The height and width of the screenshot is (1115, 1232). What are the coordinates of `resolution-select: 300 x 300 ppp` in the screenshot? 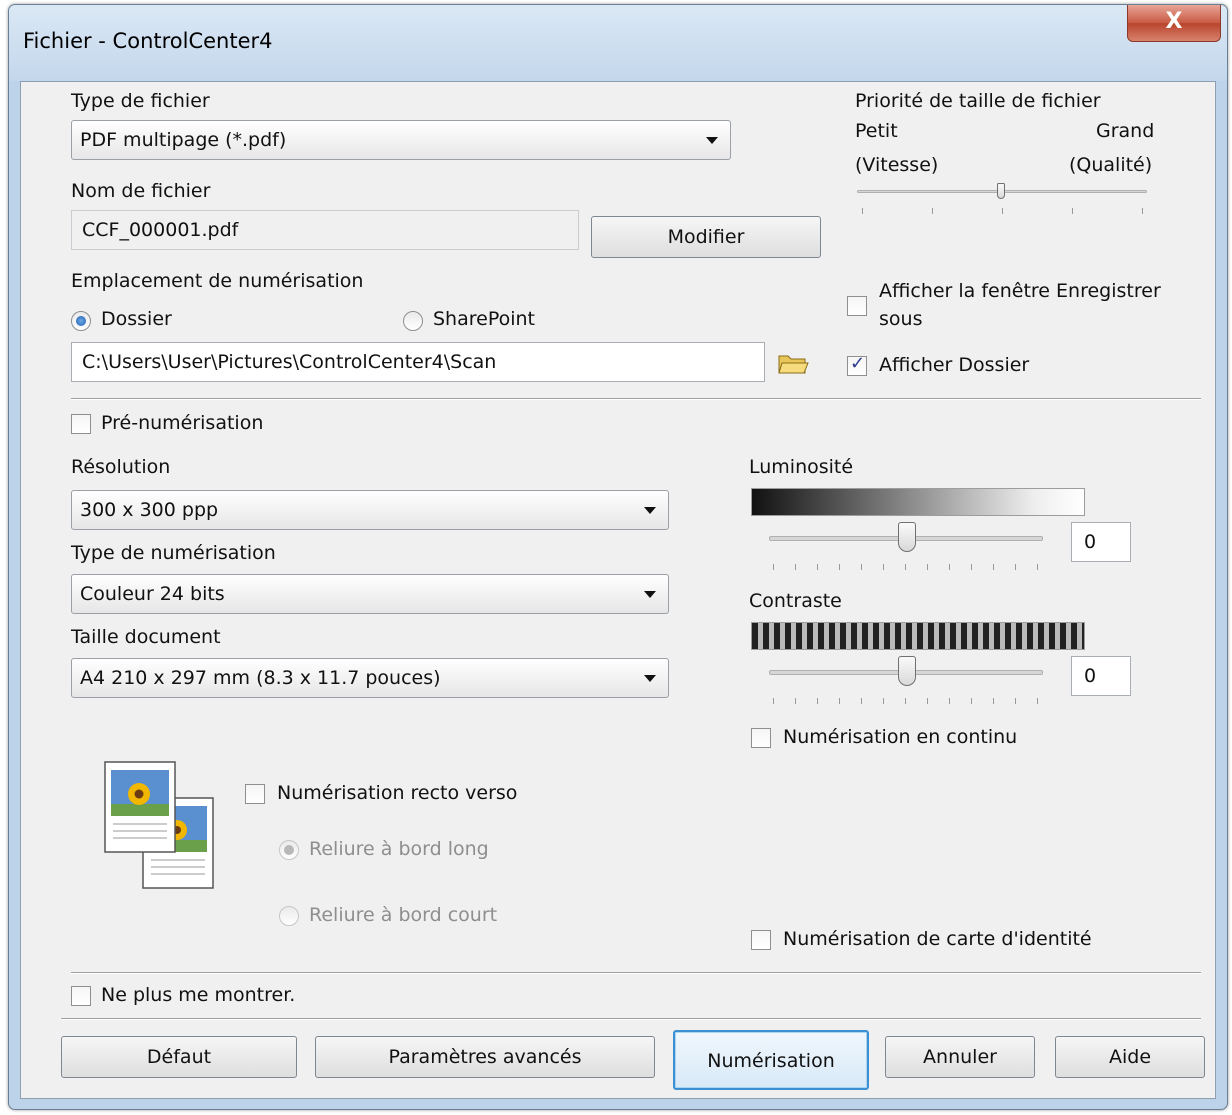 It's located at (370, 510).